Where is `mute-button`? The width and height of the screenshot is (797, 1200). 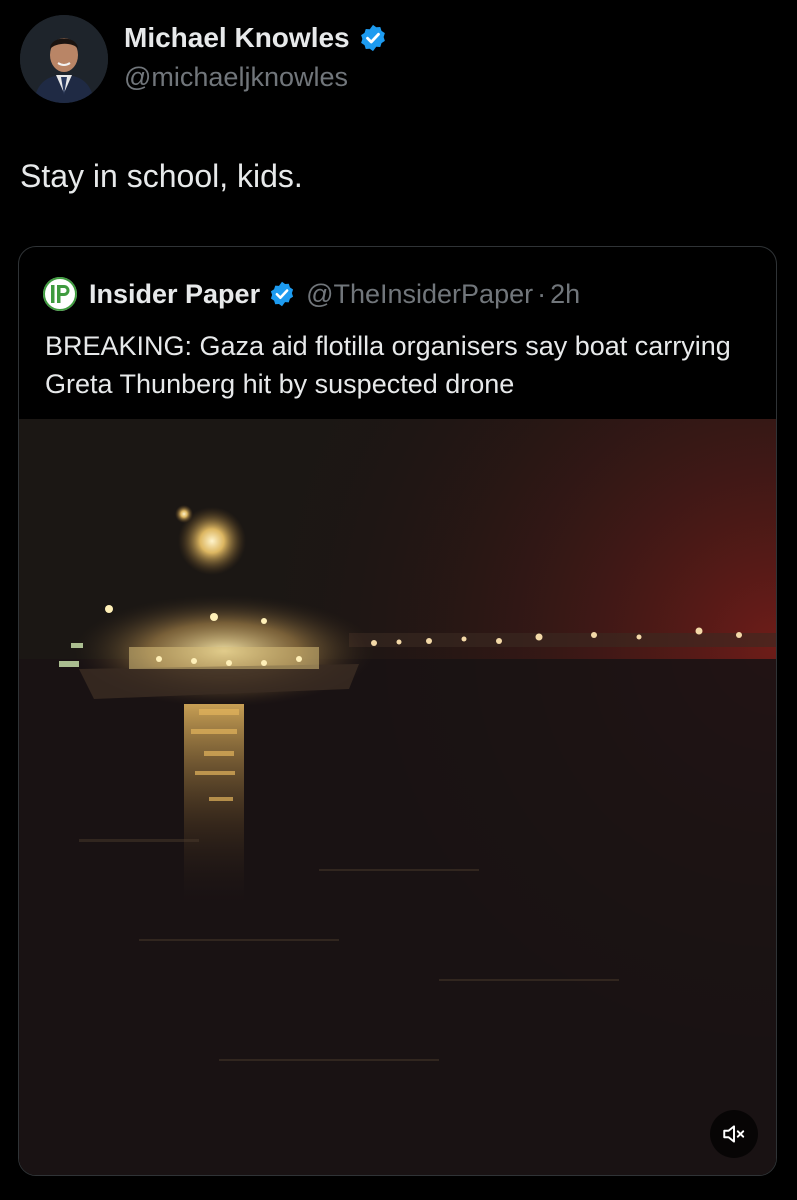 mute-button is located at coordinates (734, 1134).